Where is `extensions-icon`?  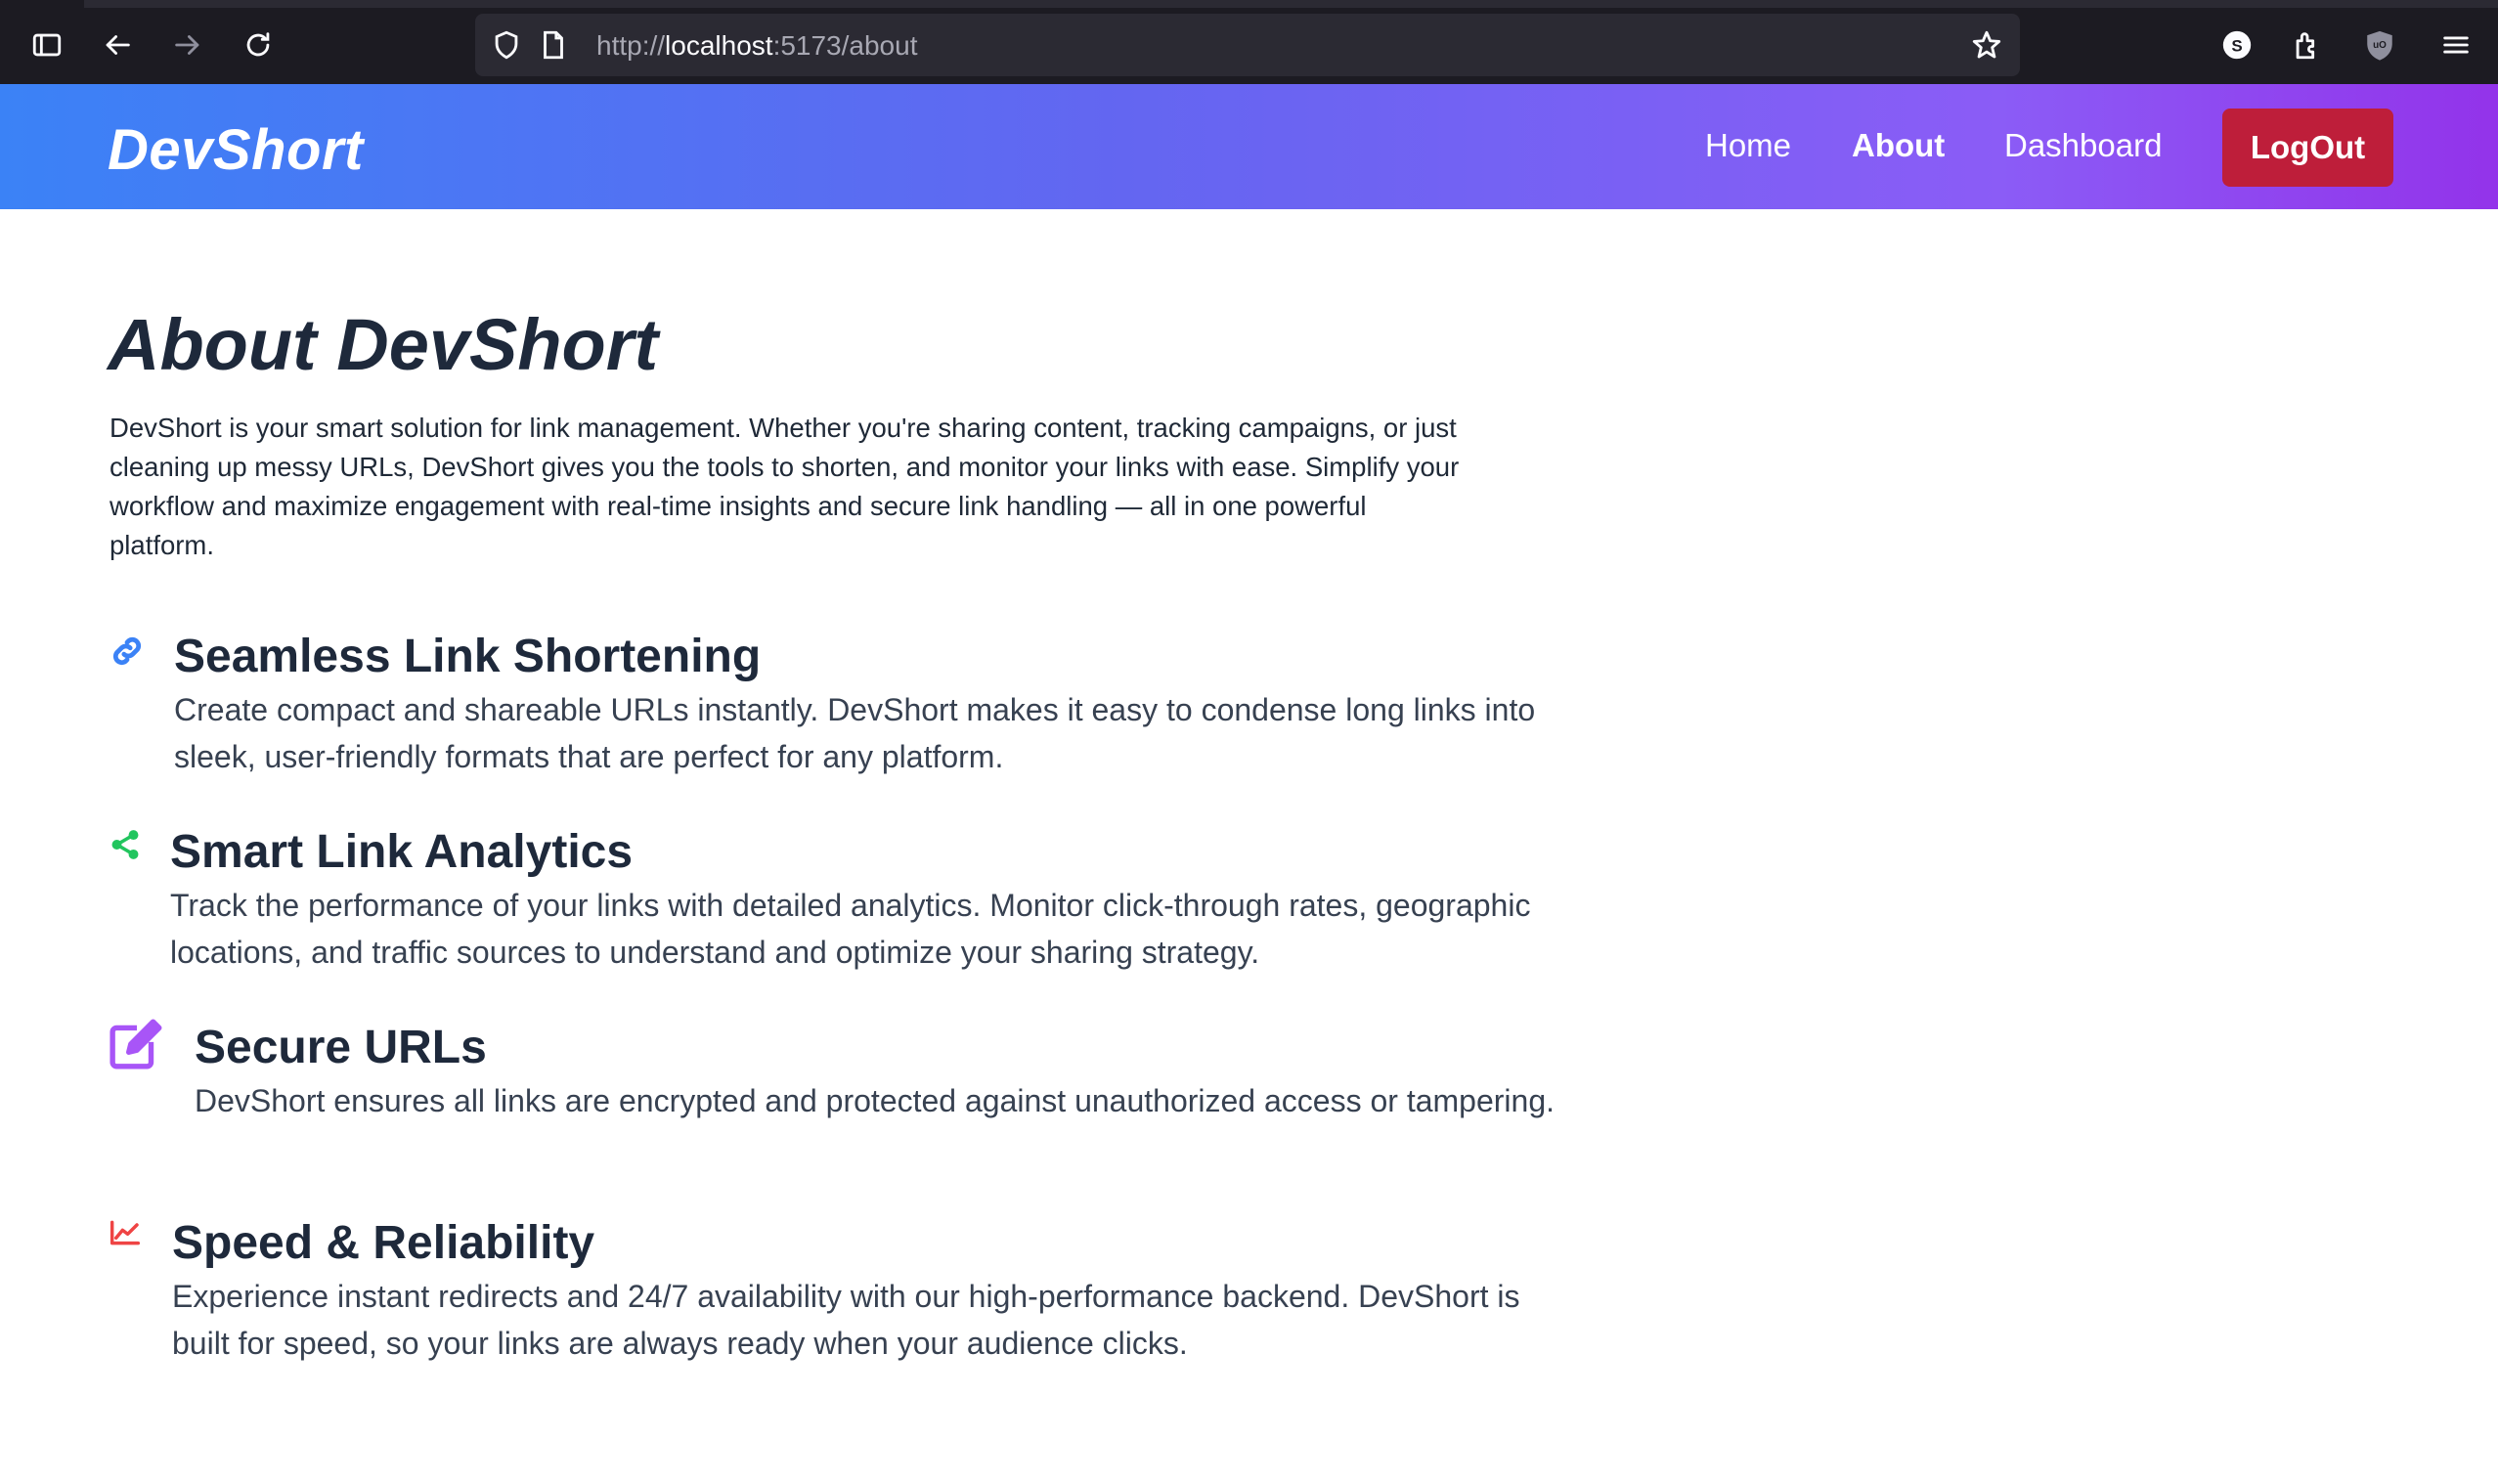 extensions-icon is located at coordinates (2307, 45).